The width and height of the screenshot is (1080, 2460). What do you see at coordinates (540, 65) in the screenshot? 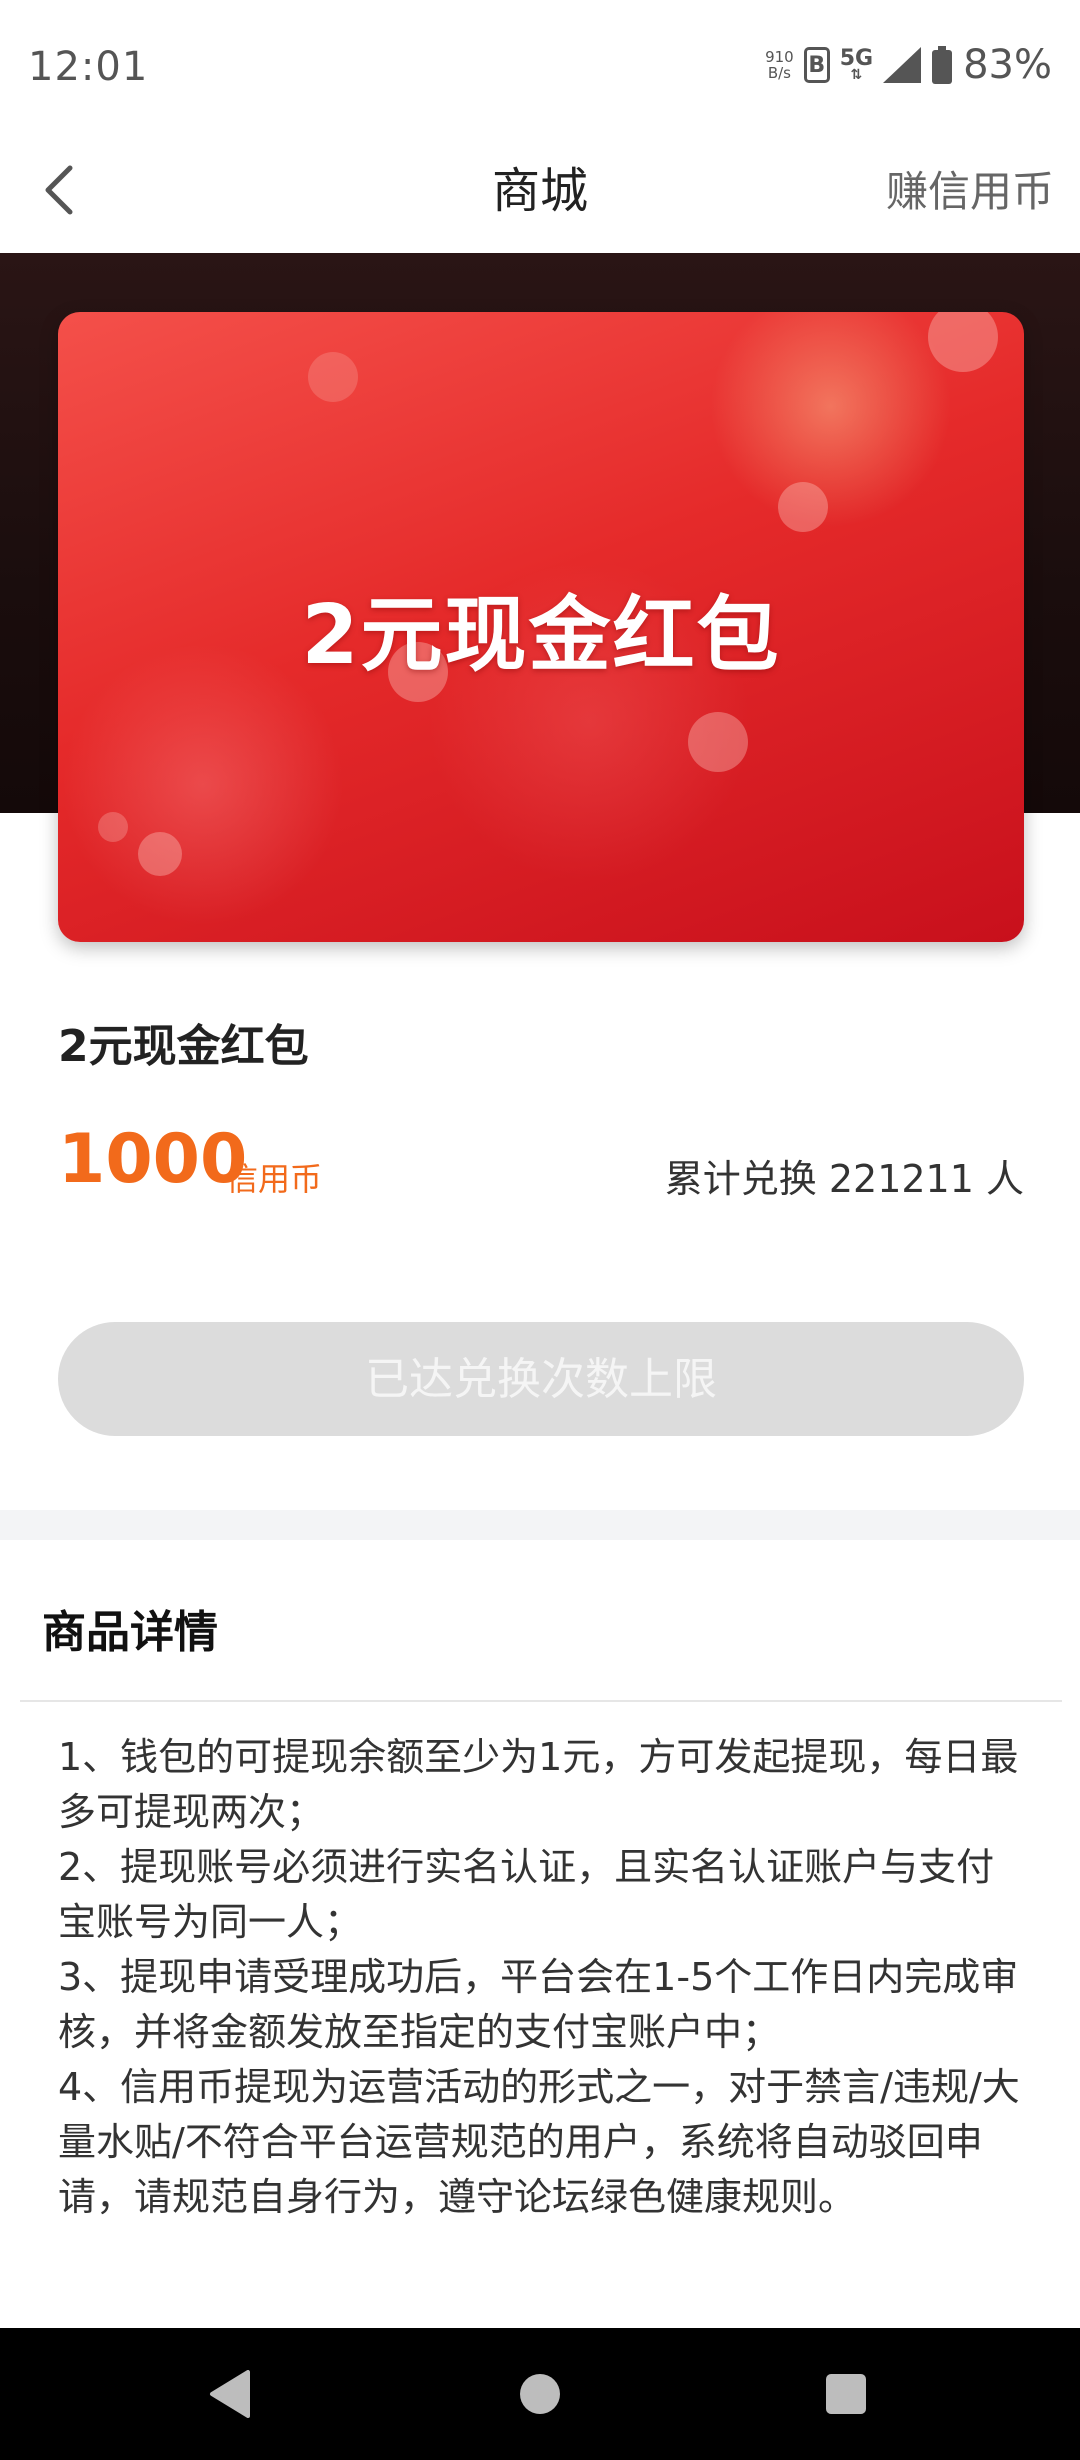
I see `status-bar: 12:01 910 B/s B 5G ⇅ 83%` at bounding box center [540, 65].